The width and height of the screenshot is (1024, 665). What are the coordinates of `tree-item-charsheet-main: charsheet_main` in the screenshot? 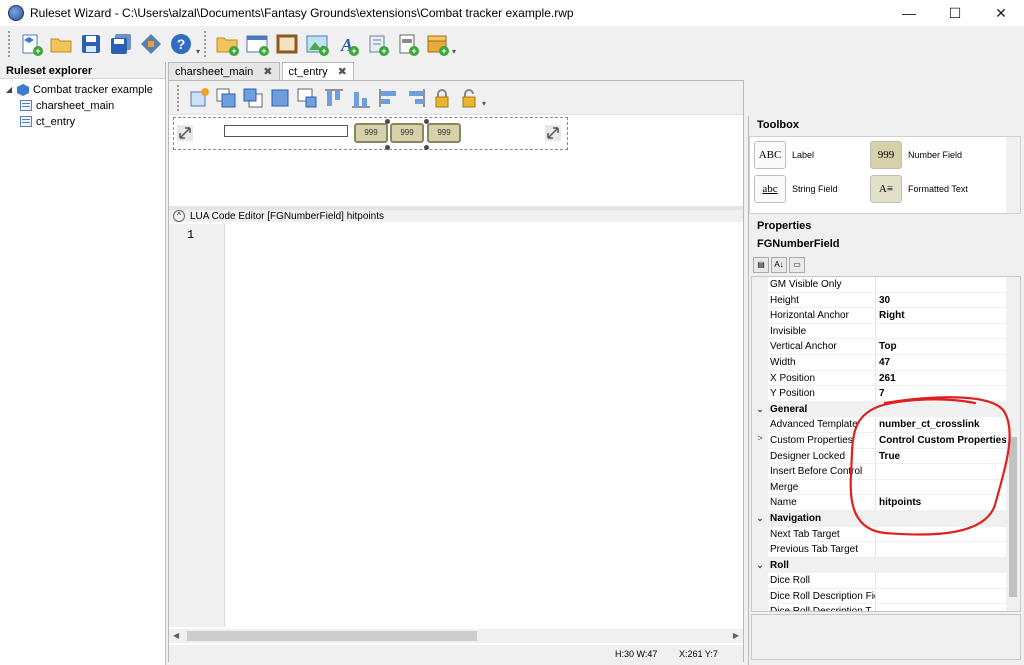 It's located at (82, 105).